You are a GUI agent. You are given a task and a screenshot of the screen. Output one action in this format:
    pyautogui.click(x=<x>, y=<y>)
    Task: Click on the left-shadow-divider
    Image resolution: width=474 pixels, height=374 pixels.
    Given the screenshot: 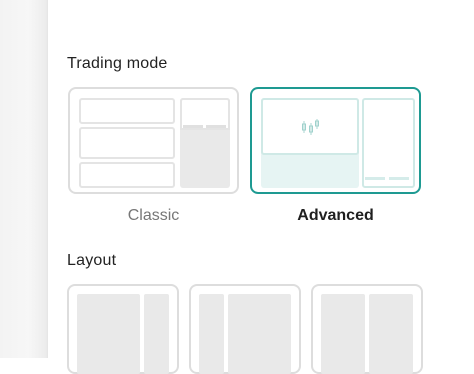 What is the action you would take?
    pyautogui.click(x=24, y=179)
    